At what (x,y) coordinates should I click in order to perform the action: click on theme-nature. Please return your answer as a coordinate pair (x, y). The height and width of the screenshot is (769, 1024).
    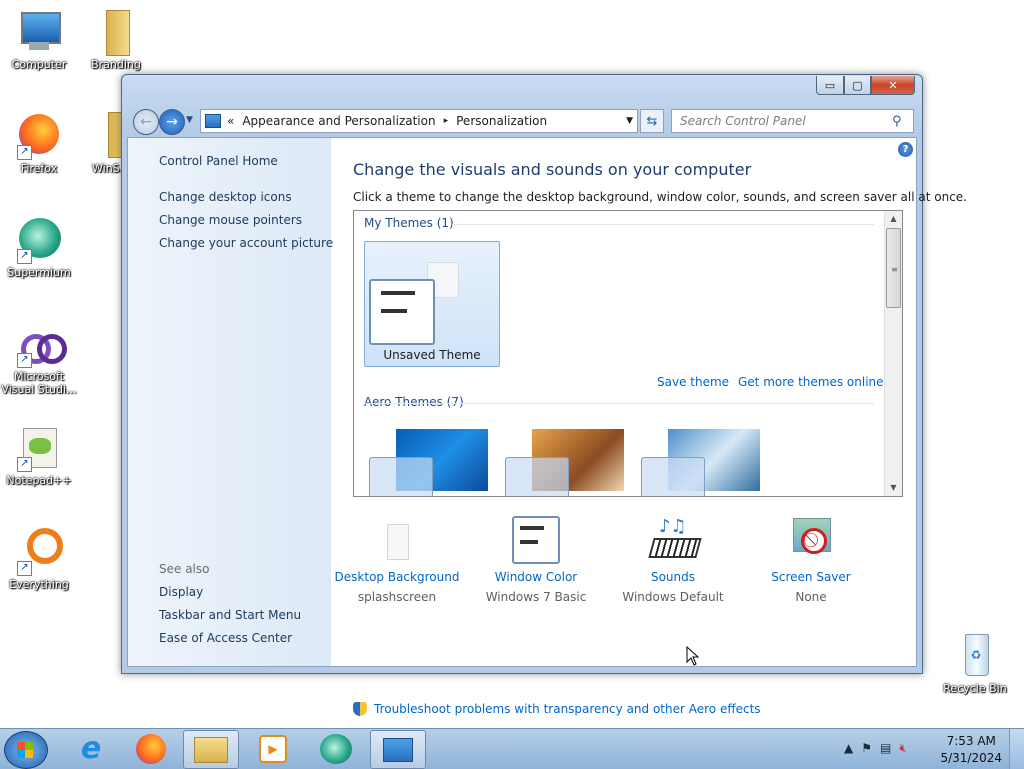
    Looking at the image, I should click on (701, 462).